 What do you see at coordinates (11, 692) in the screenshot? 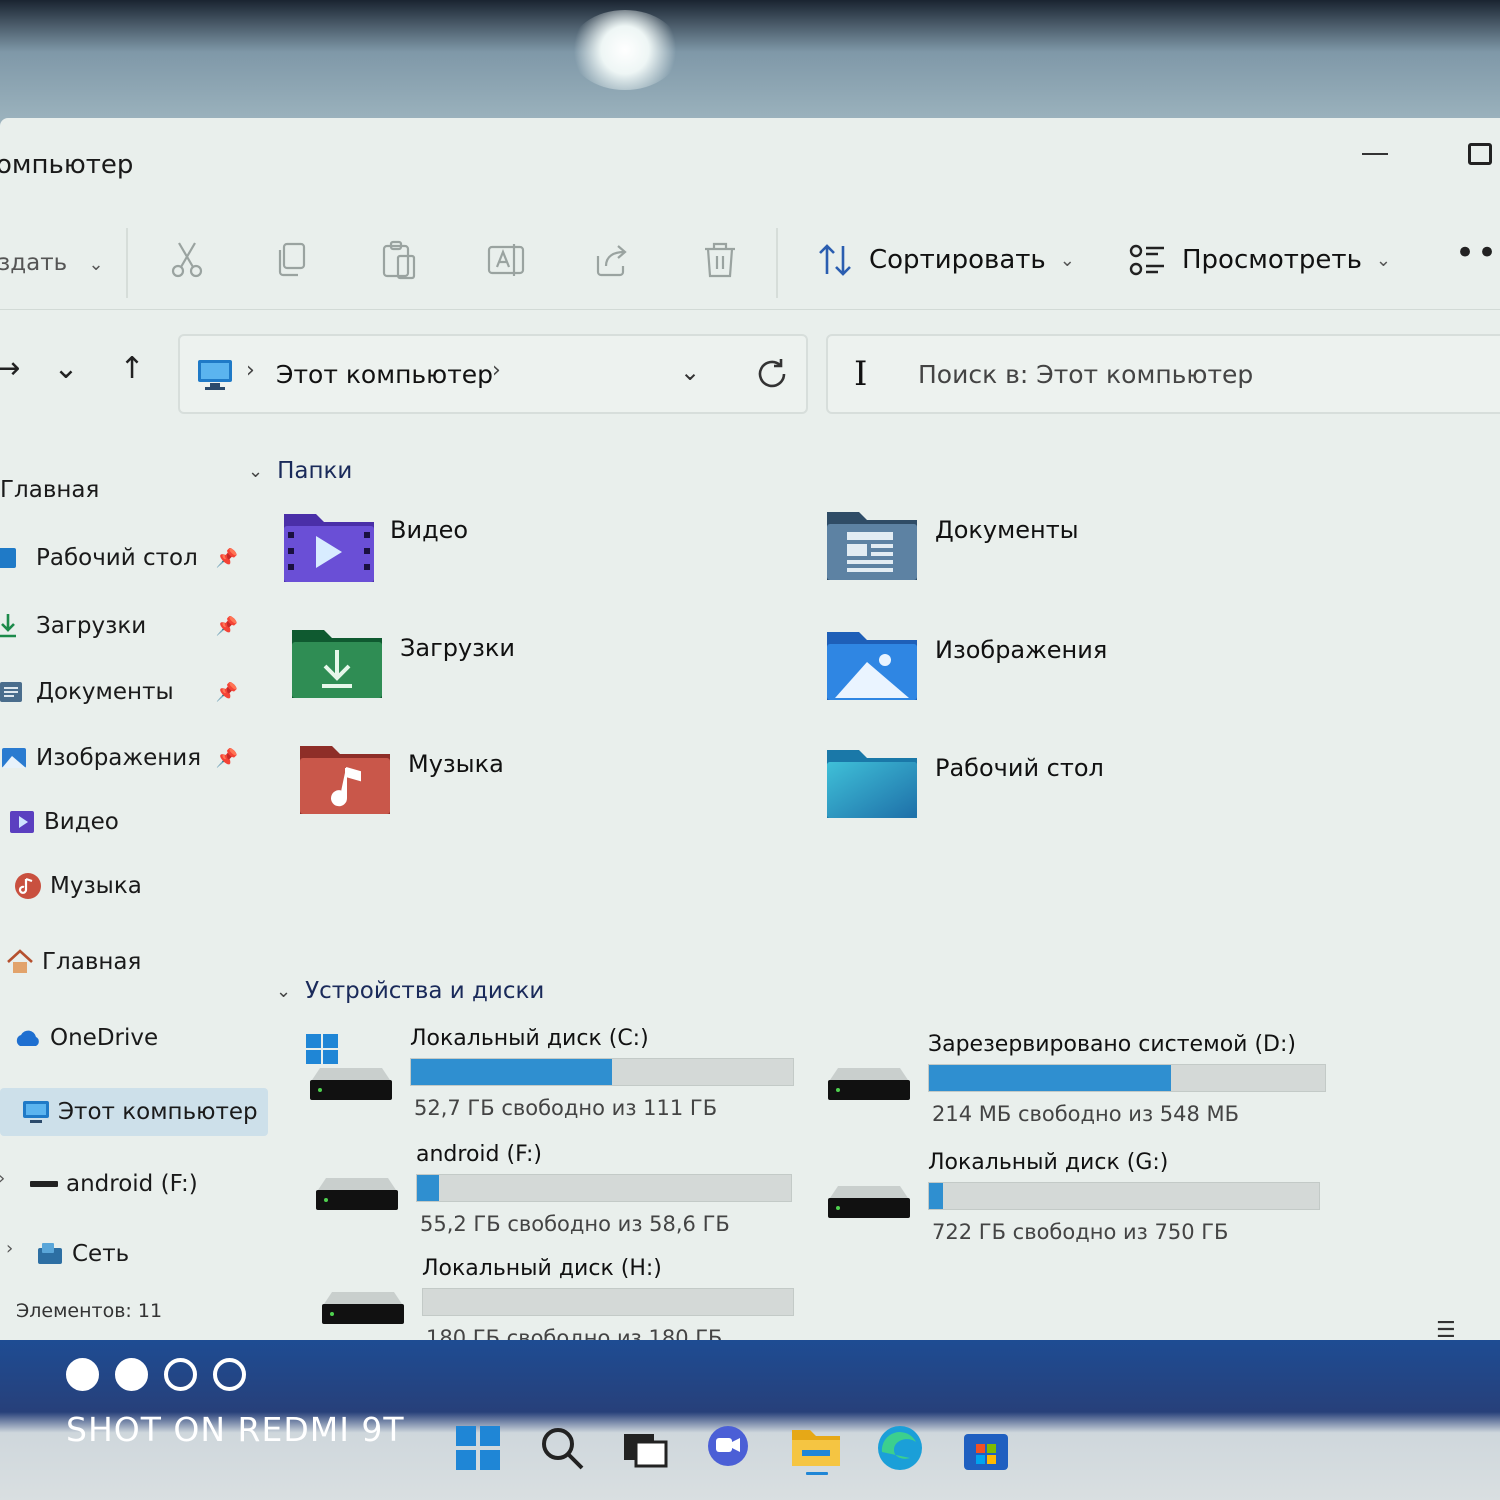
I see `documents-icon` at bounding box center [11, 692].